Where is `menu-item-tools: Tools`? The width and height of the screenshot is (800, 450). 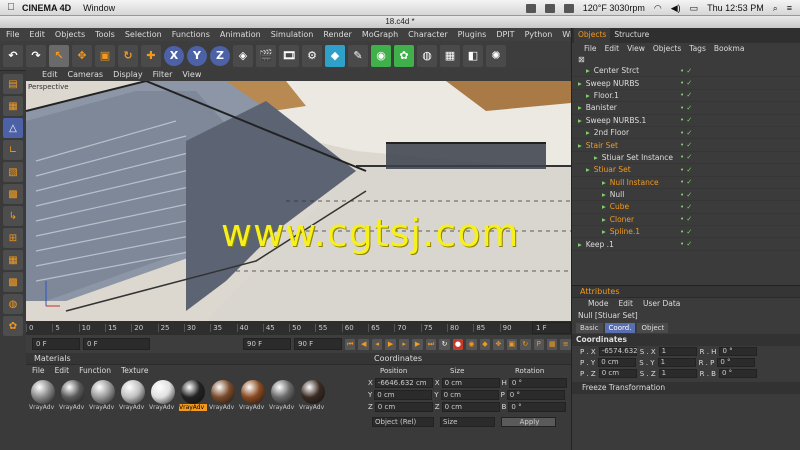
menu-item-tools: Tools is located at coordinates (105, 34).